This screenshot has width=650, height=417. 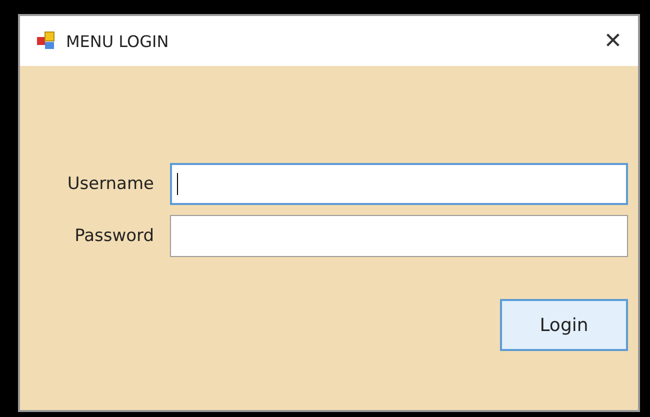 What do you see at coordinates (564, 325) in the screenshot?
I see `login-button: Login` at bounding box center [564, 325].